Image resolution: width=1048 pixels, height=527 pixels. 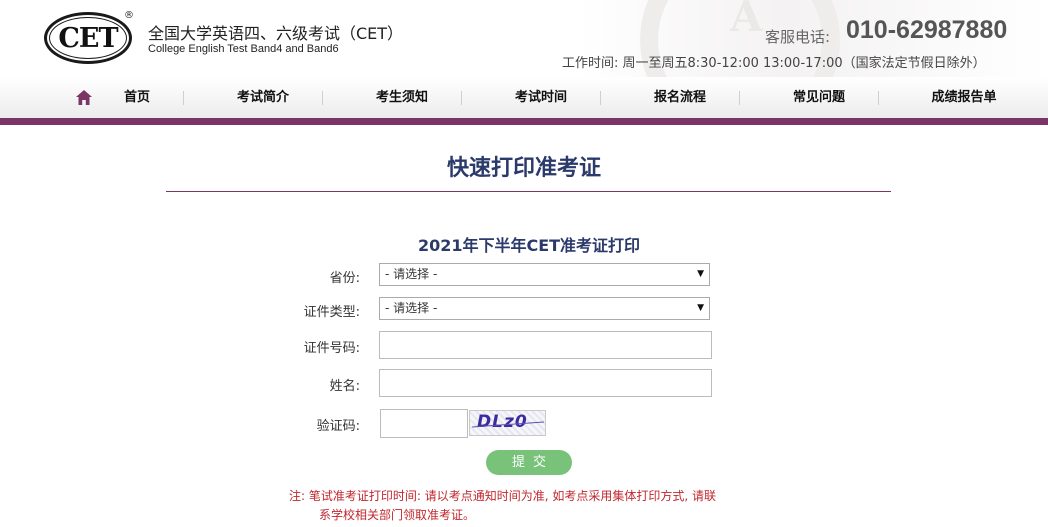 I want to click on nav-exam-intro: 考试简介, so click(x=263, y=97).